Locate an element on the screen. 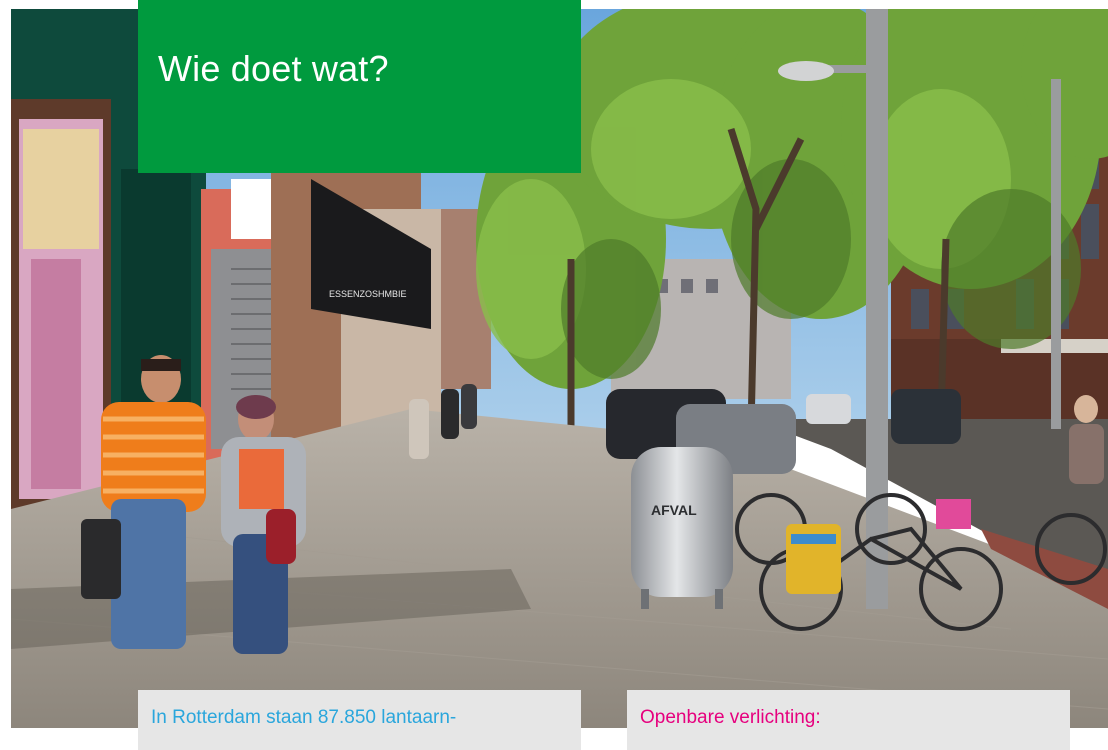 The image size is (1108, 750). info-card-text-left: In Rotterdam staan 87.850 lantaarn- is located at coordinates (304, 717).